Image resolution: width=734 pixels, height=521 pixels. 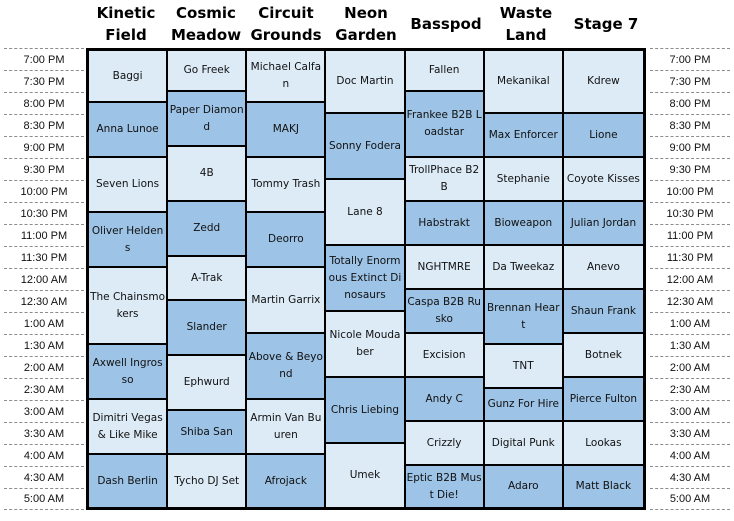 What do you see at coordinates (603, 82) in the screenshot?
I see `set-cell: Kdrew` at bounding box center [603, 82].